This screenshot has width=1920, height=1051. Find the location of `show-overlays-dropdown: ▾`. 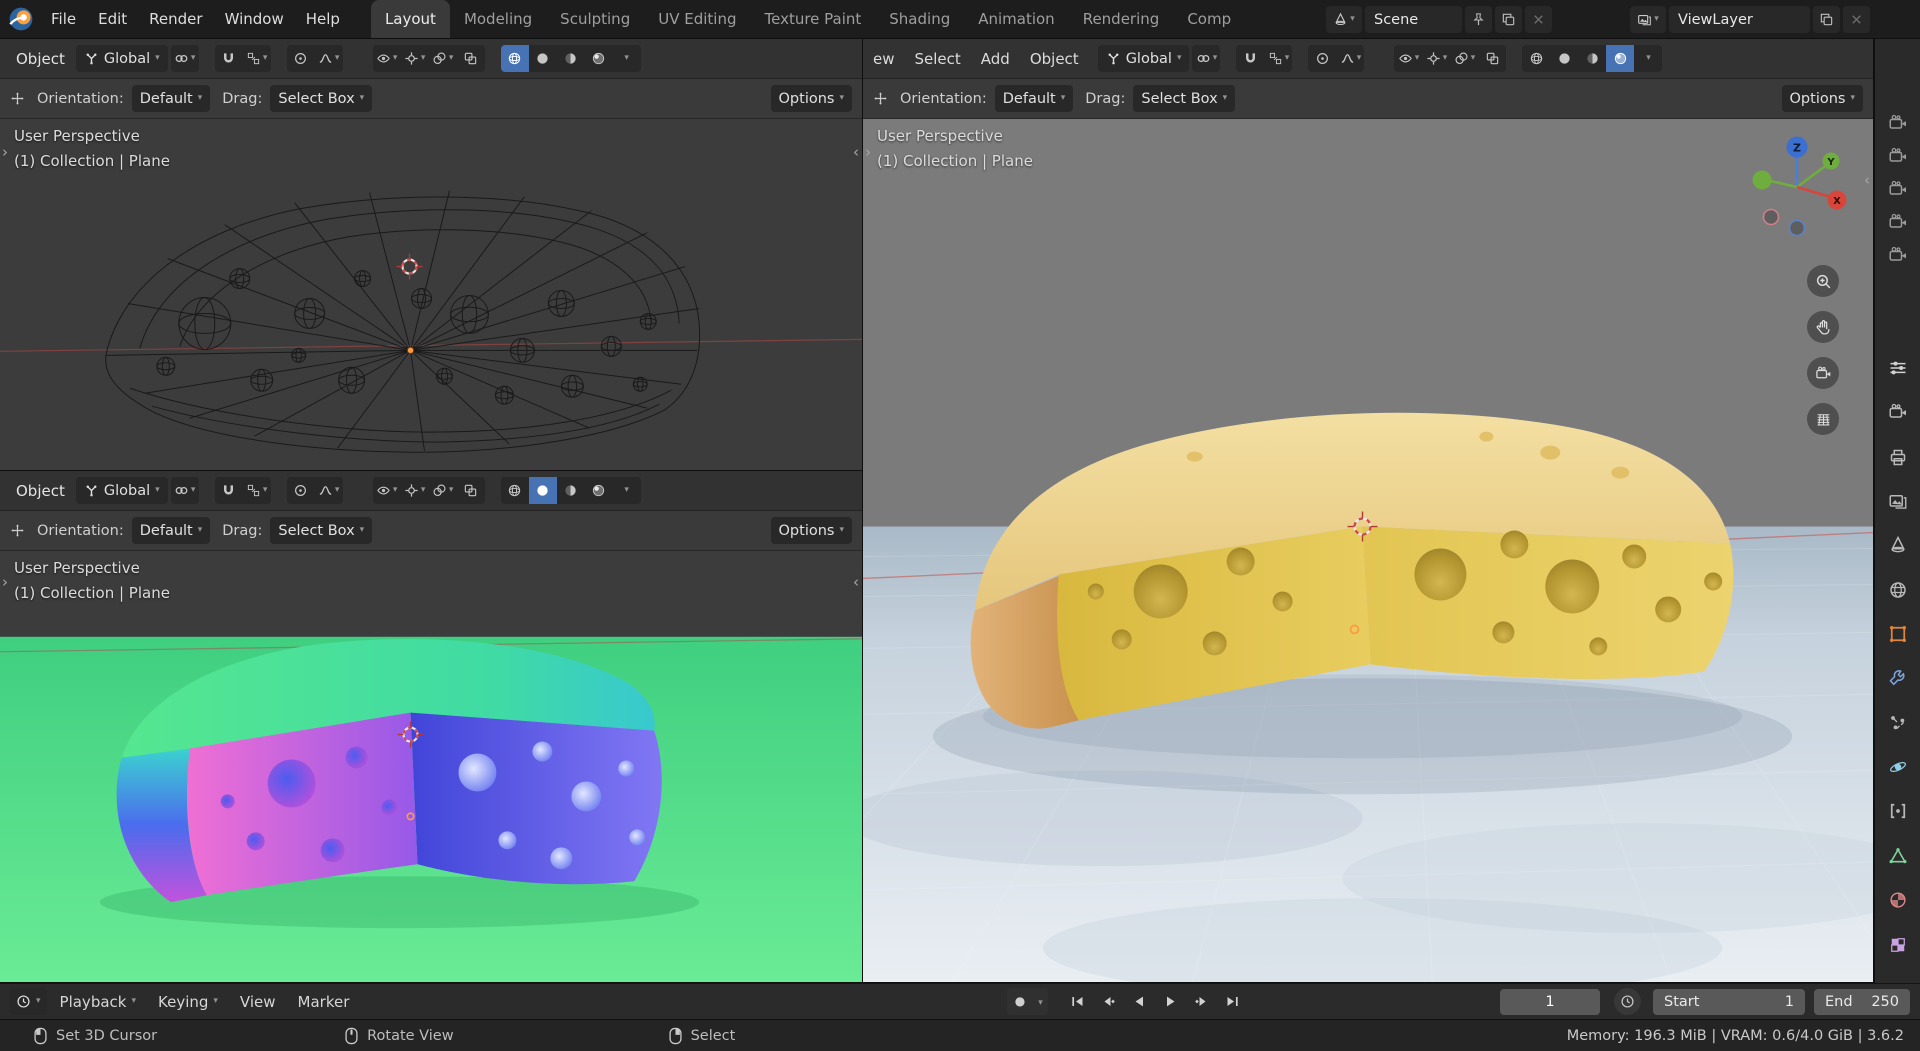

show-overlays-dropdown: ▾ is located at coordinates (1464, 58).